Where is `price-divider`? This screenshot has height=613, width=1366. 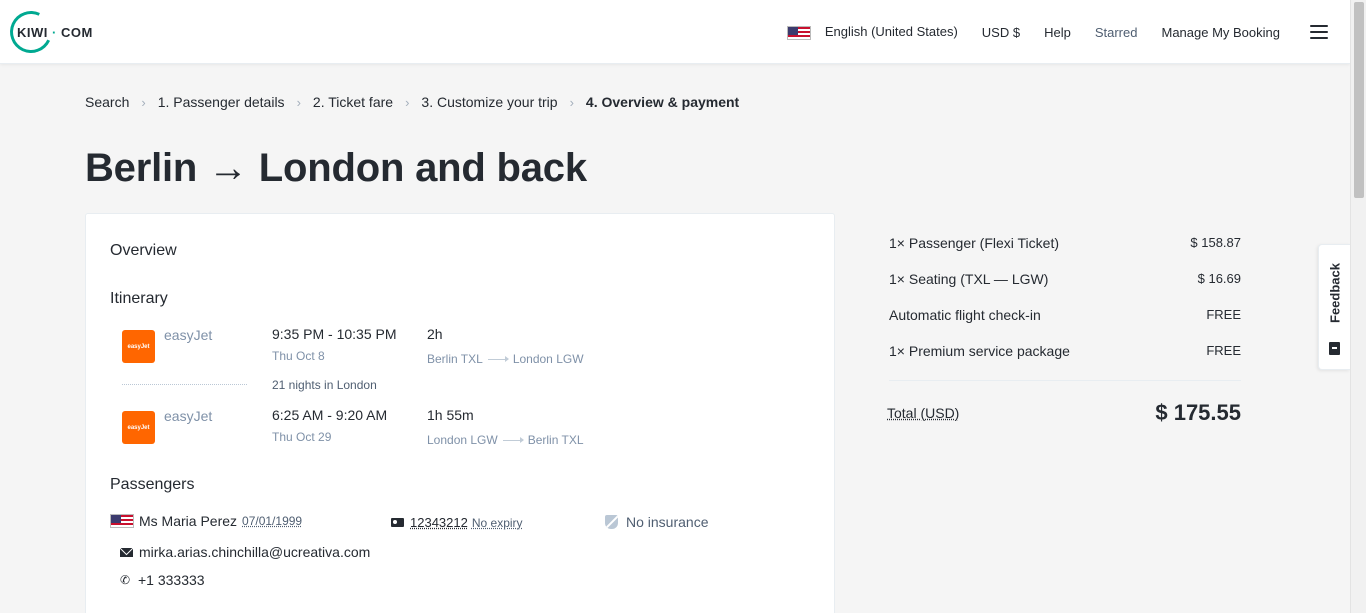 price-divider is located at coordinates (1065, 380).